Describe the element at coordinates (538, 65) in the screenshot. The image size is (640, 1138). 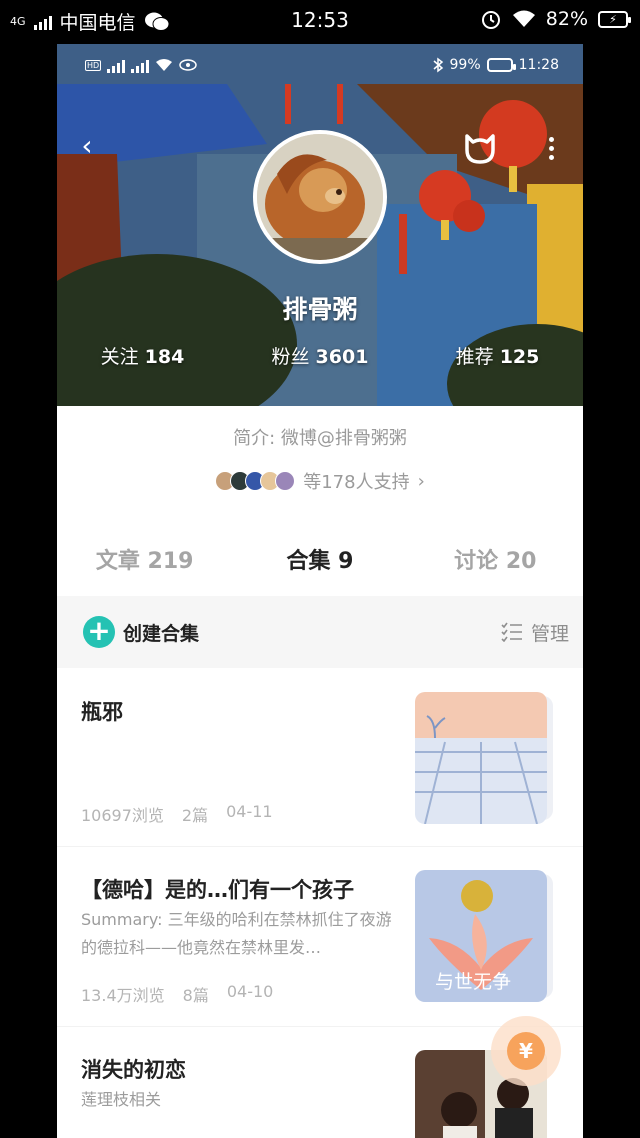
I see `inner-clock: 11:28` at that location.